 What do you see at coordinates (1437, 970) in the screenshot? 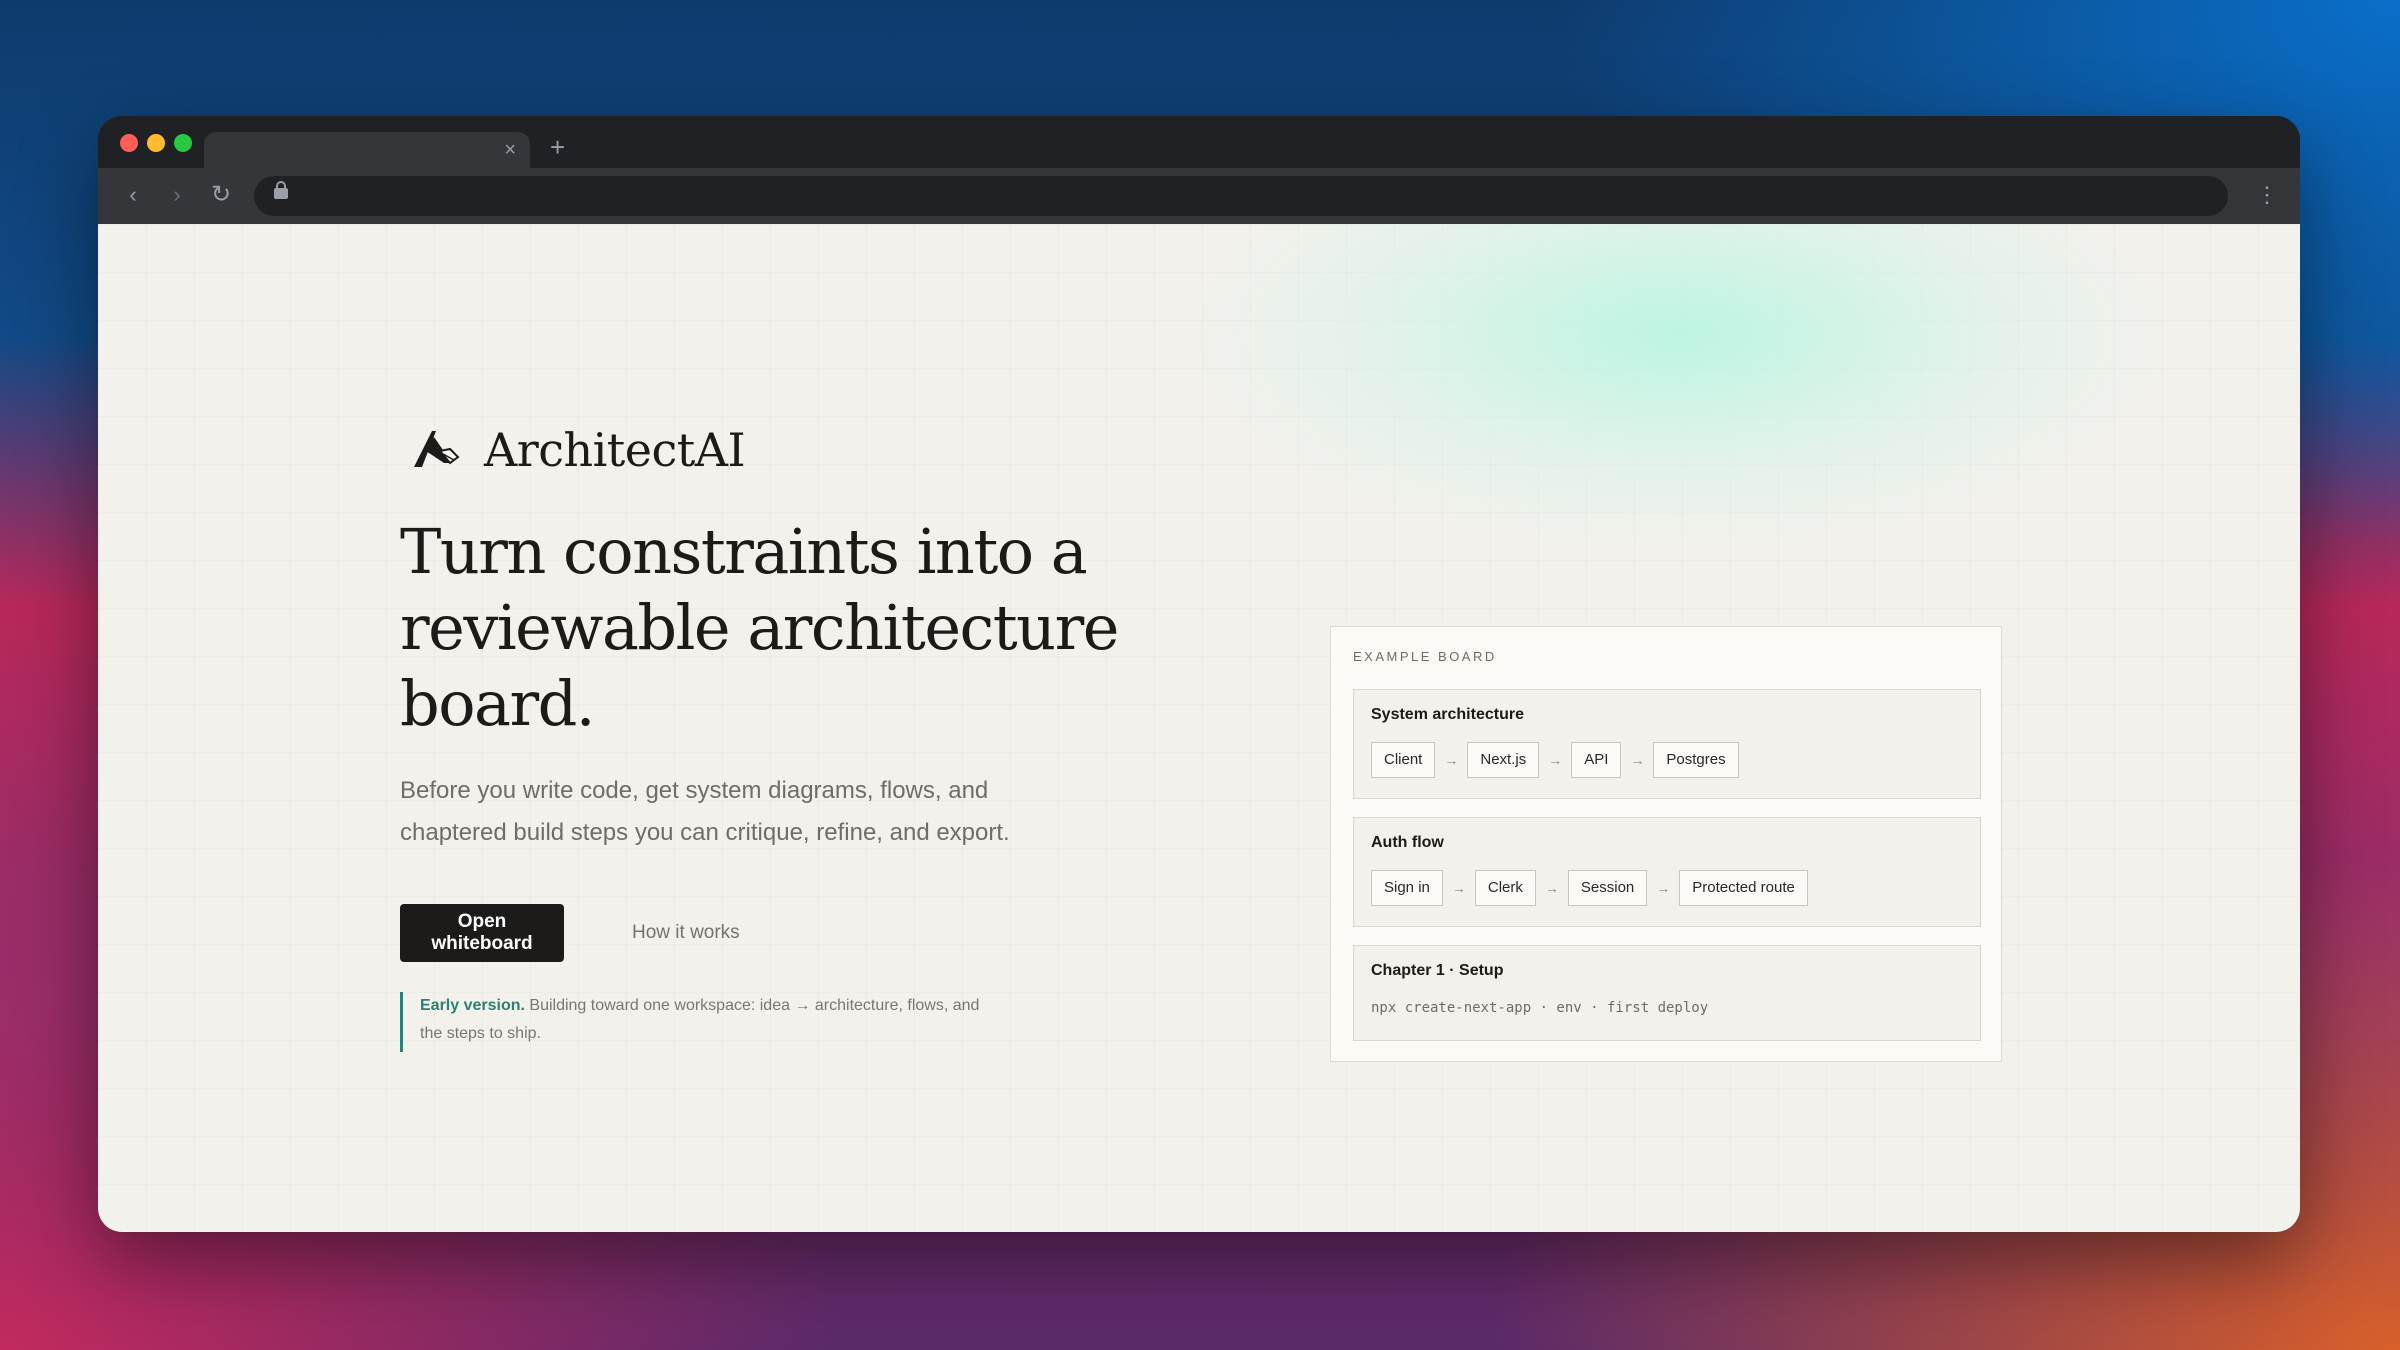
I see `card-title: Chapter 1 · Setup` at bounding box center [1437, 970].